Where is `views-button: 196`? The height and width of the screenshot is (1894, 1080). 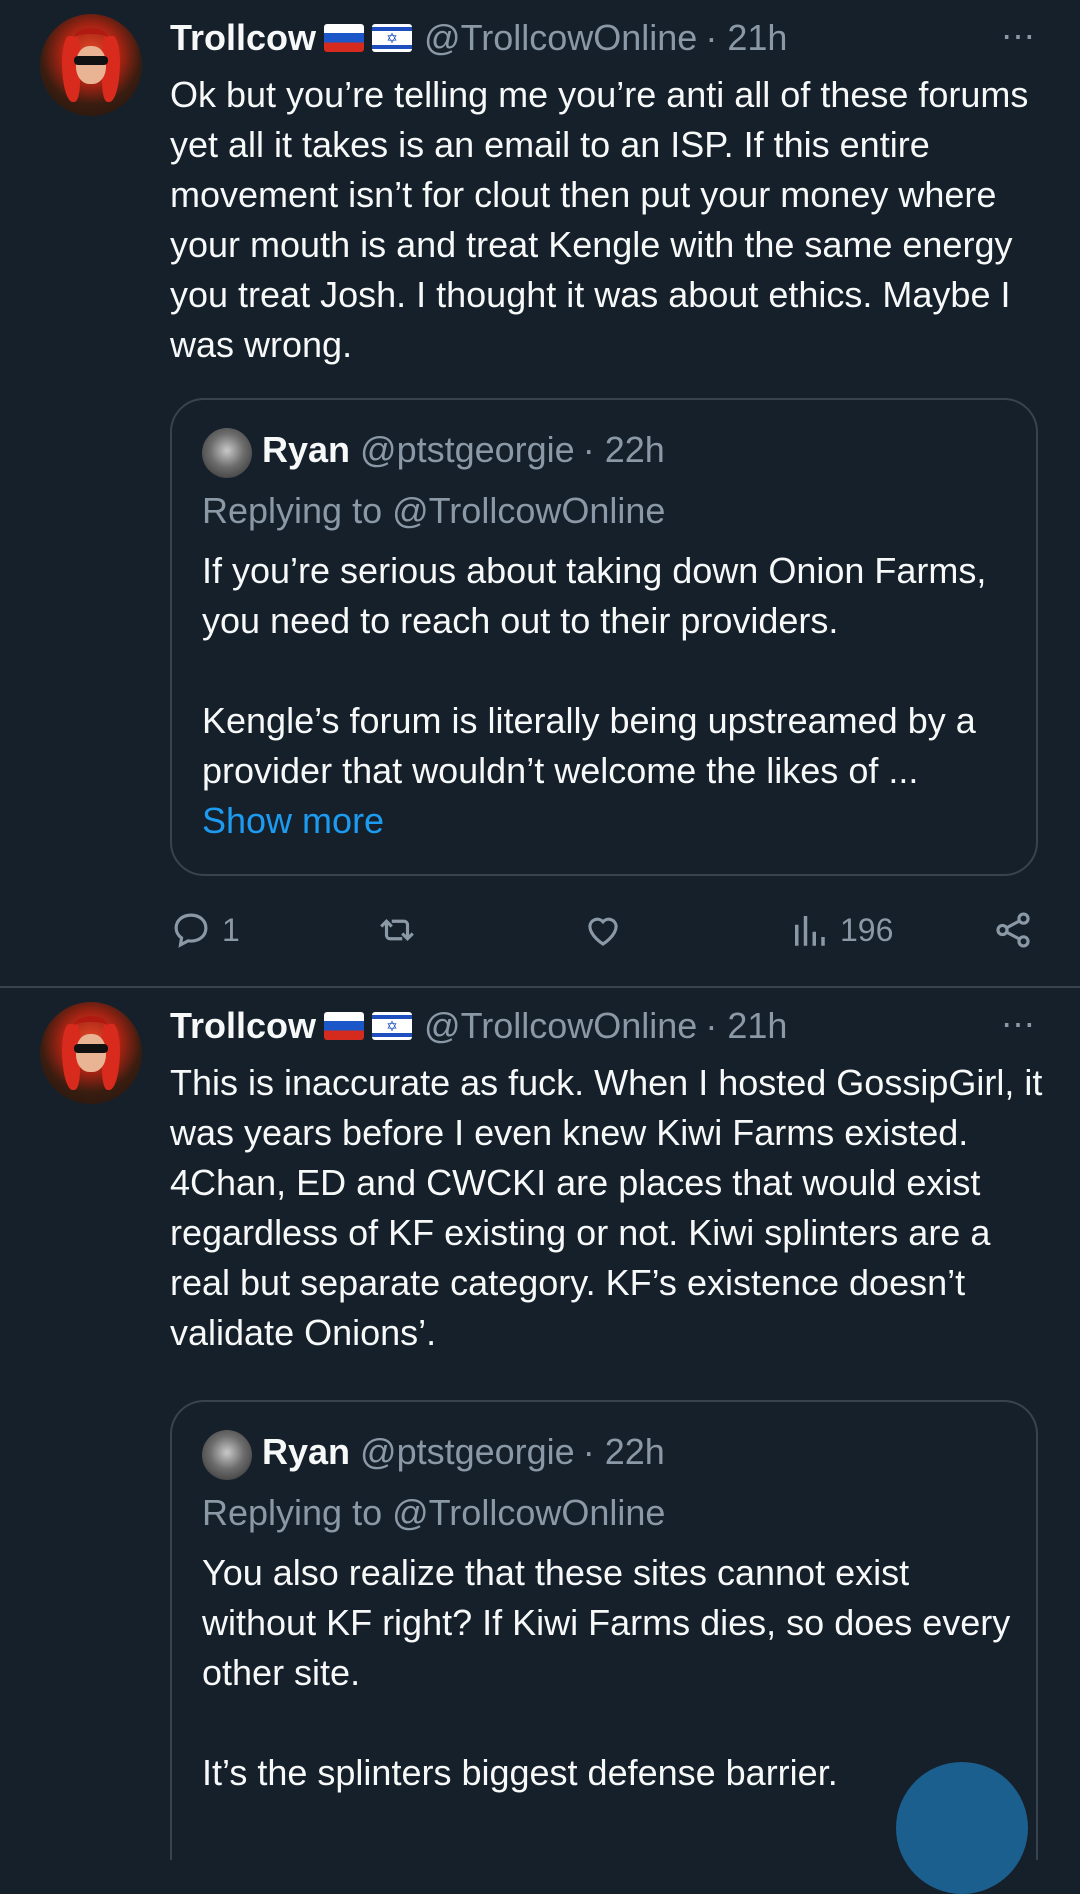 views-button: 196 is located at coordinates (840, 930).